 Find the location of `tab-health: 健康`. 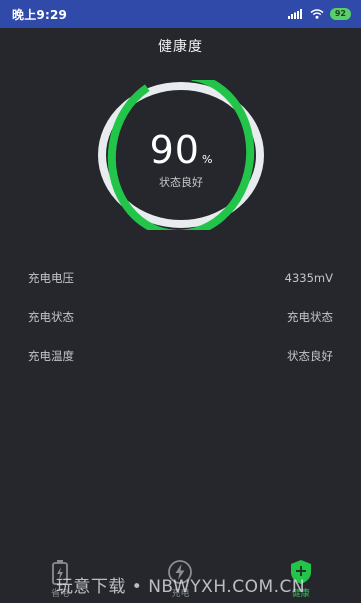

tab-health: 健康 is located at coordinates (301, 579).